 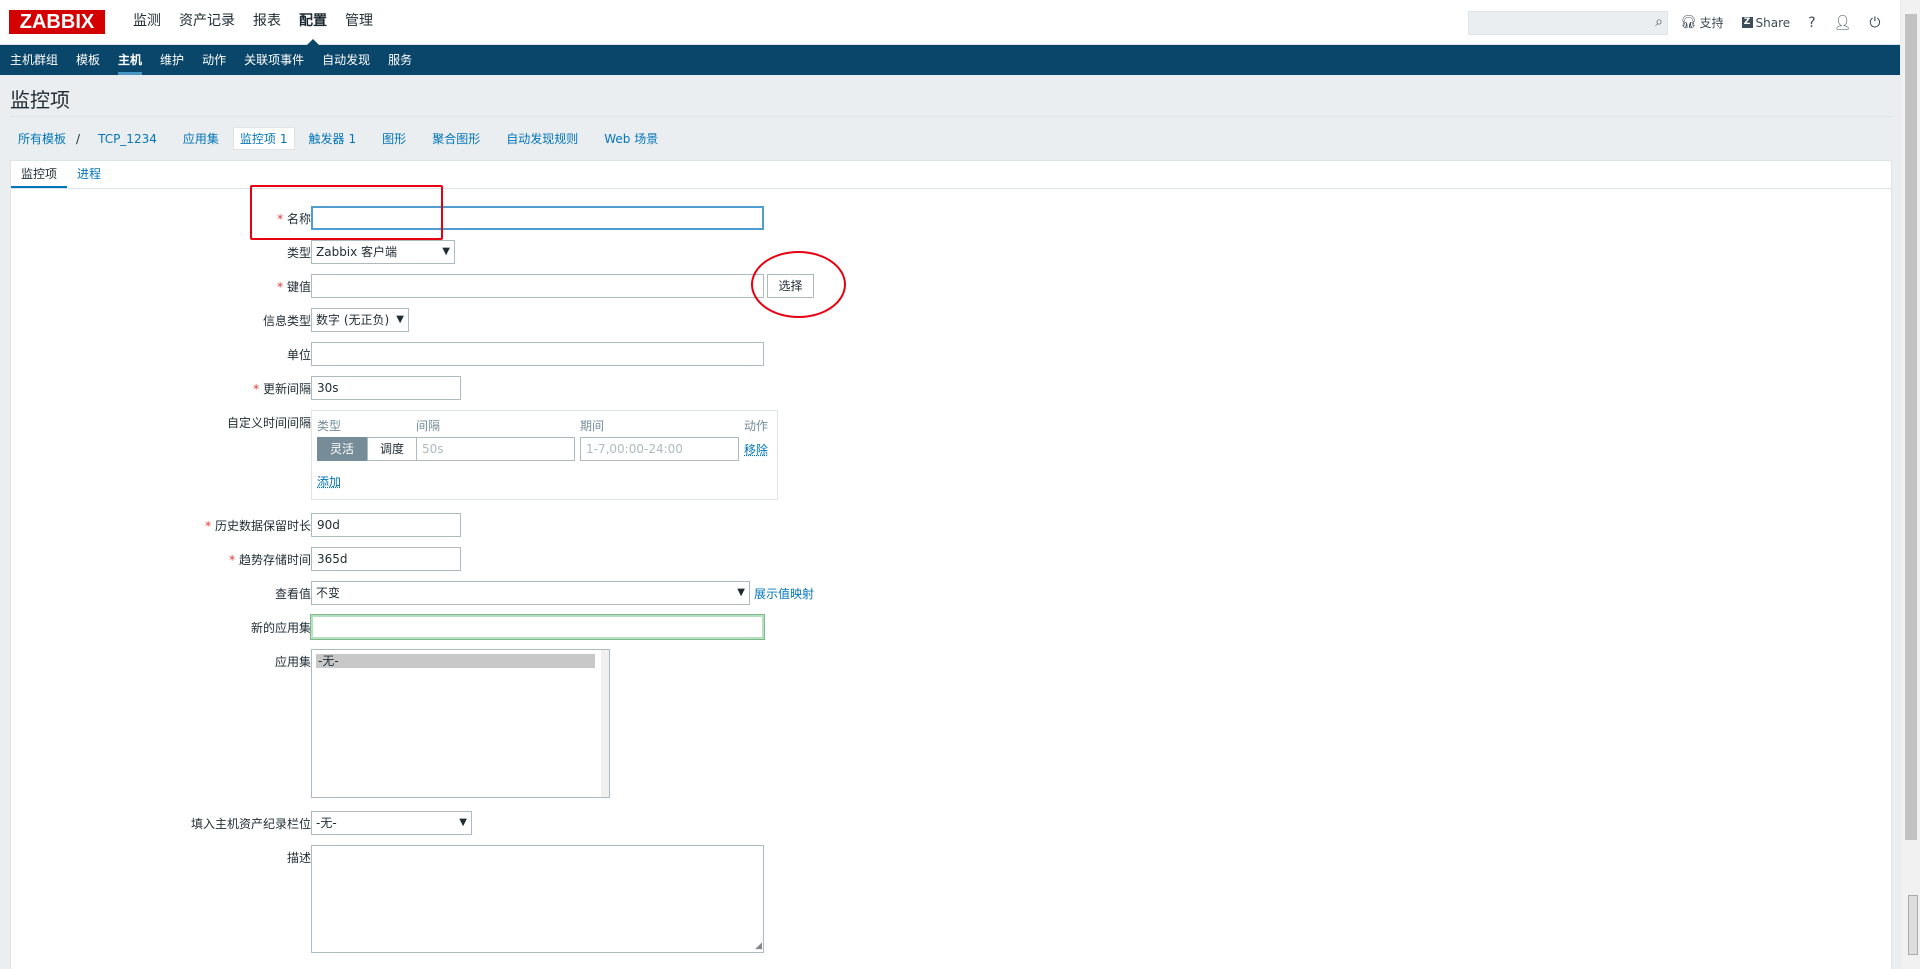 What do you see at coordinates (130, 60) in the screenshot?
I see `sub-menu-hosts: 主机` at bounding box center [130, 60].